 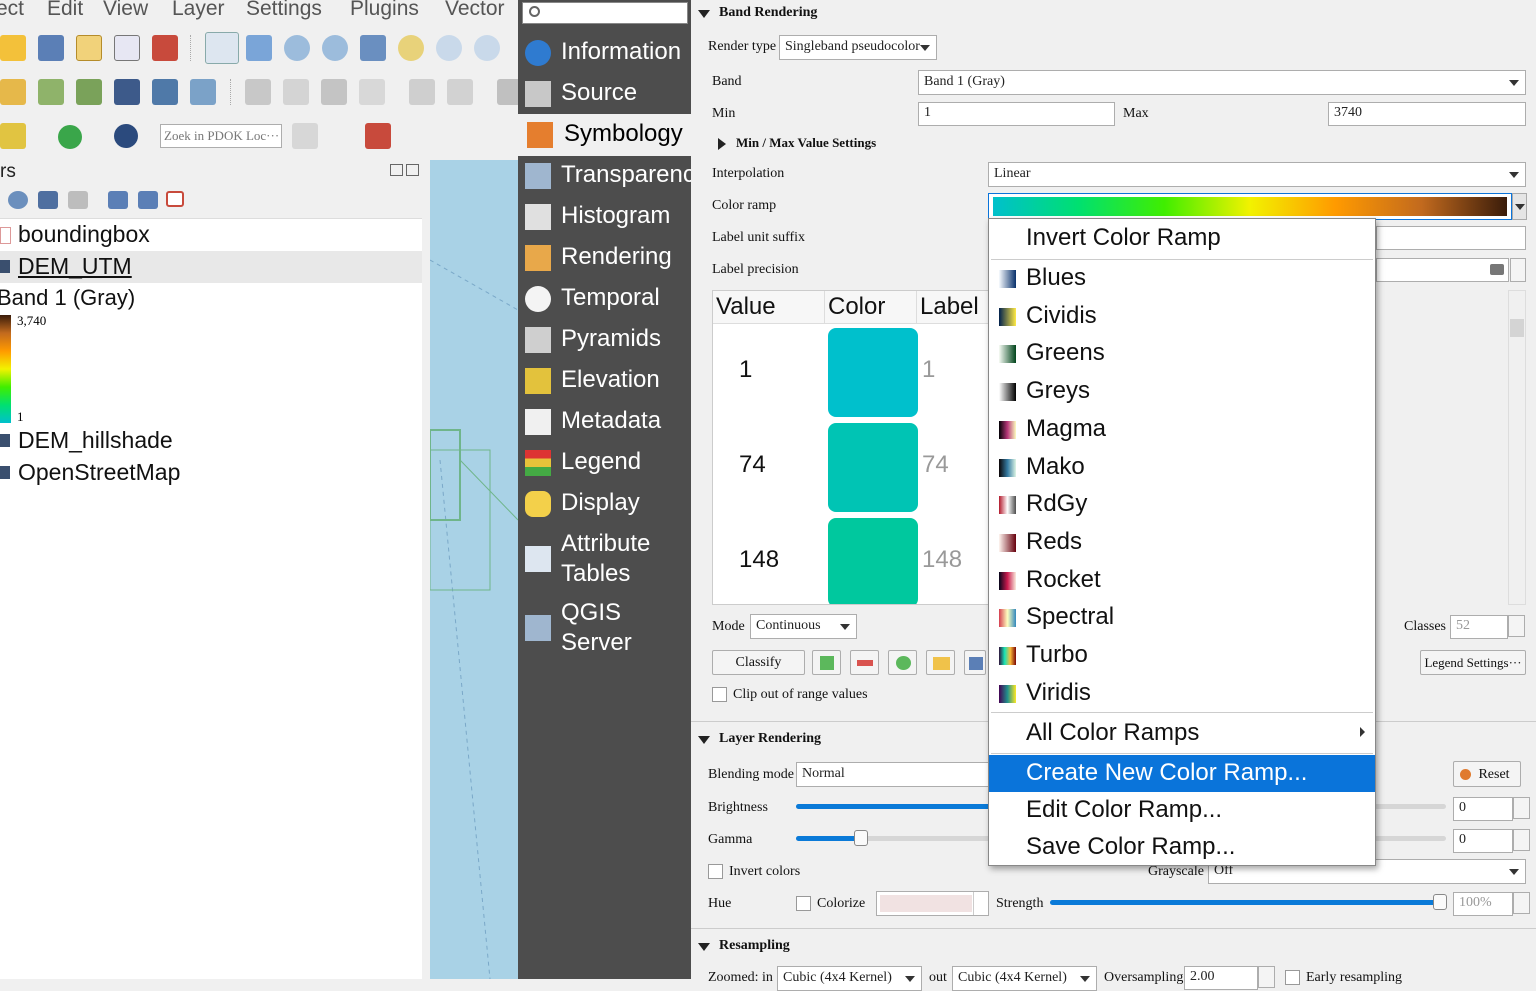 What do you see at coordinates (175, 199) in the screenshot?
I see `remove-layer-icon` at bounding box center [175, 199].